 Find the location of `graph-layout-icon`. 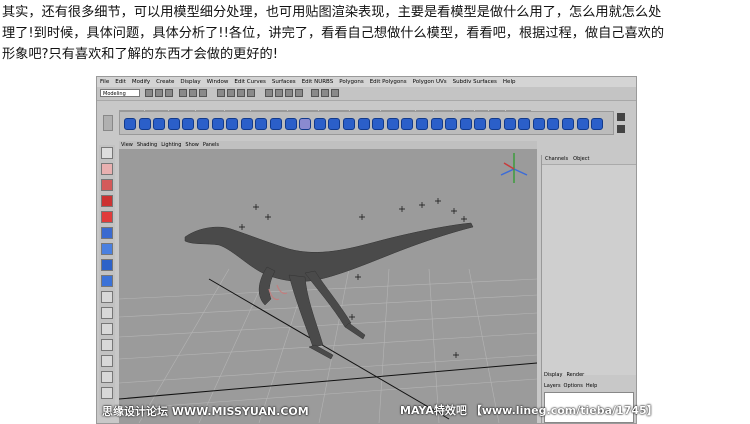

graph-layout-icon is located at coordinates (107, 313).